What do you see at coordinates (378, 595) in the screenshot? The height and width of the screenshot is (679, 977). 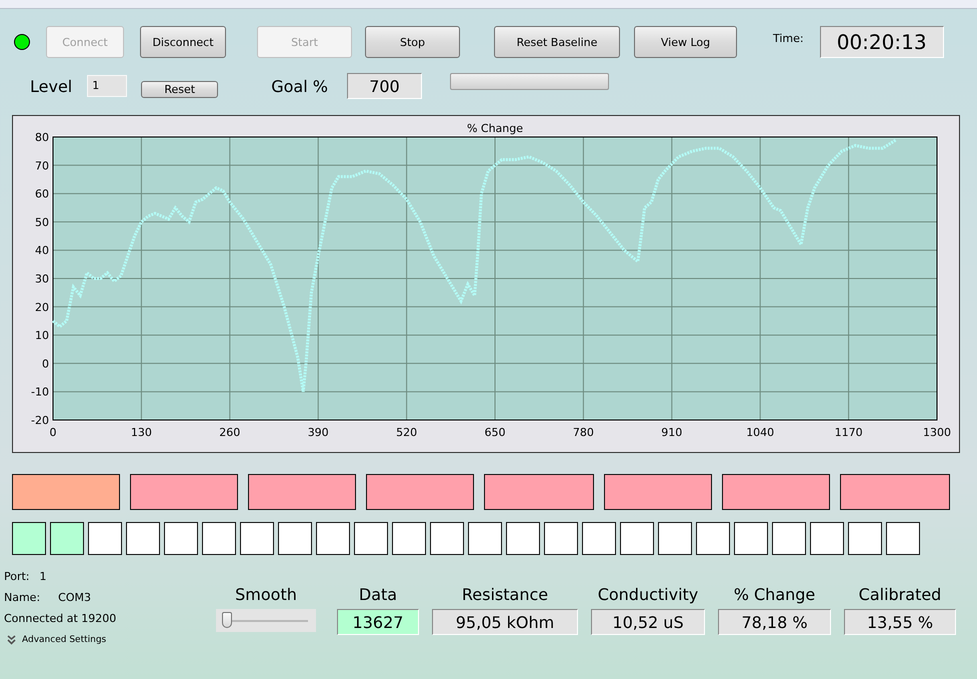 I see `readout-label: Data` at bounding box center [378, 595].